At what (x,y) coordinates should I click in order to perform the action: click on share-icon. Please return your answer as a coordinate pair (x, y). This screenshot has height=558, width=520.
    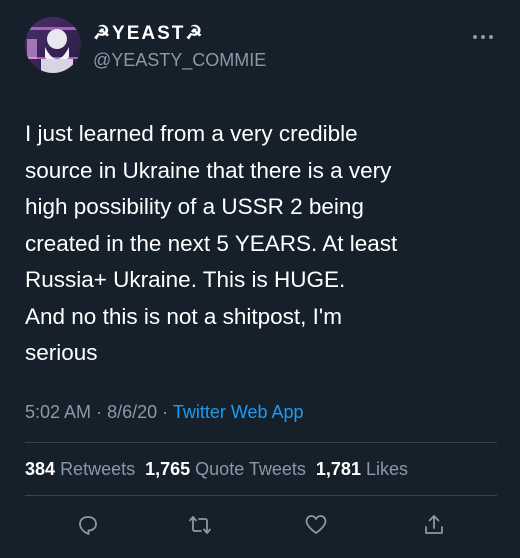
    Looking at the image, I should click on (434, 524).